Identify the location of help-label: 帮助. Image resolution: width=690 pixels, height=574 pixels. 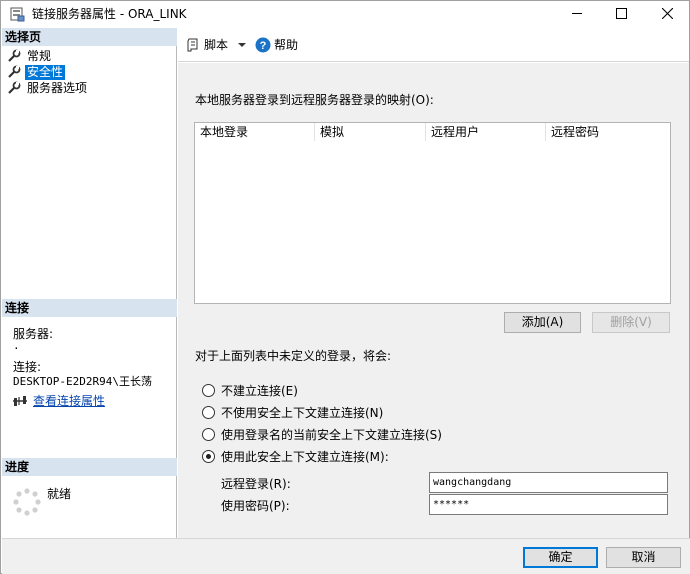
(286, 45).